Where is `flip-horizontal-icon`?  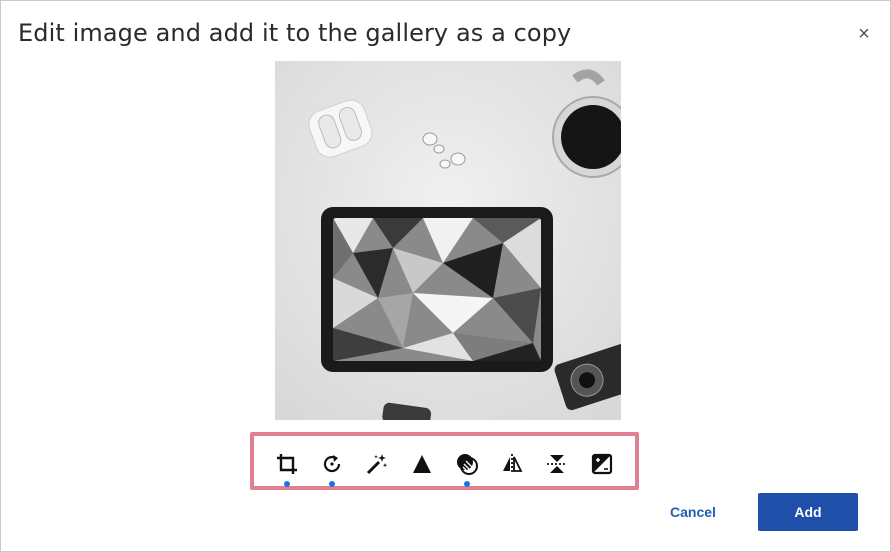 flip-horizontal-icon is located at coordinates (512, 466).